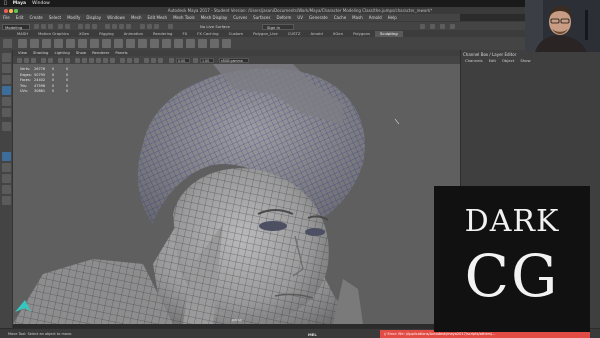 Image resolution: width=600 pixels, height=338 pixels. I want to click on redo-icon, so click(67, 26).